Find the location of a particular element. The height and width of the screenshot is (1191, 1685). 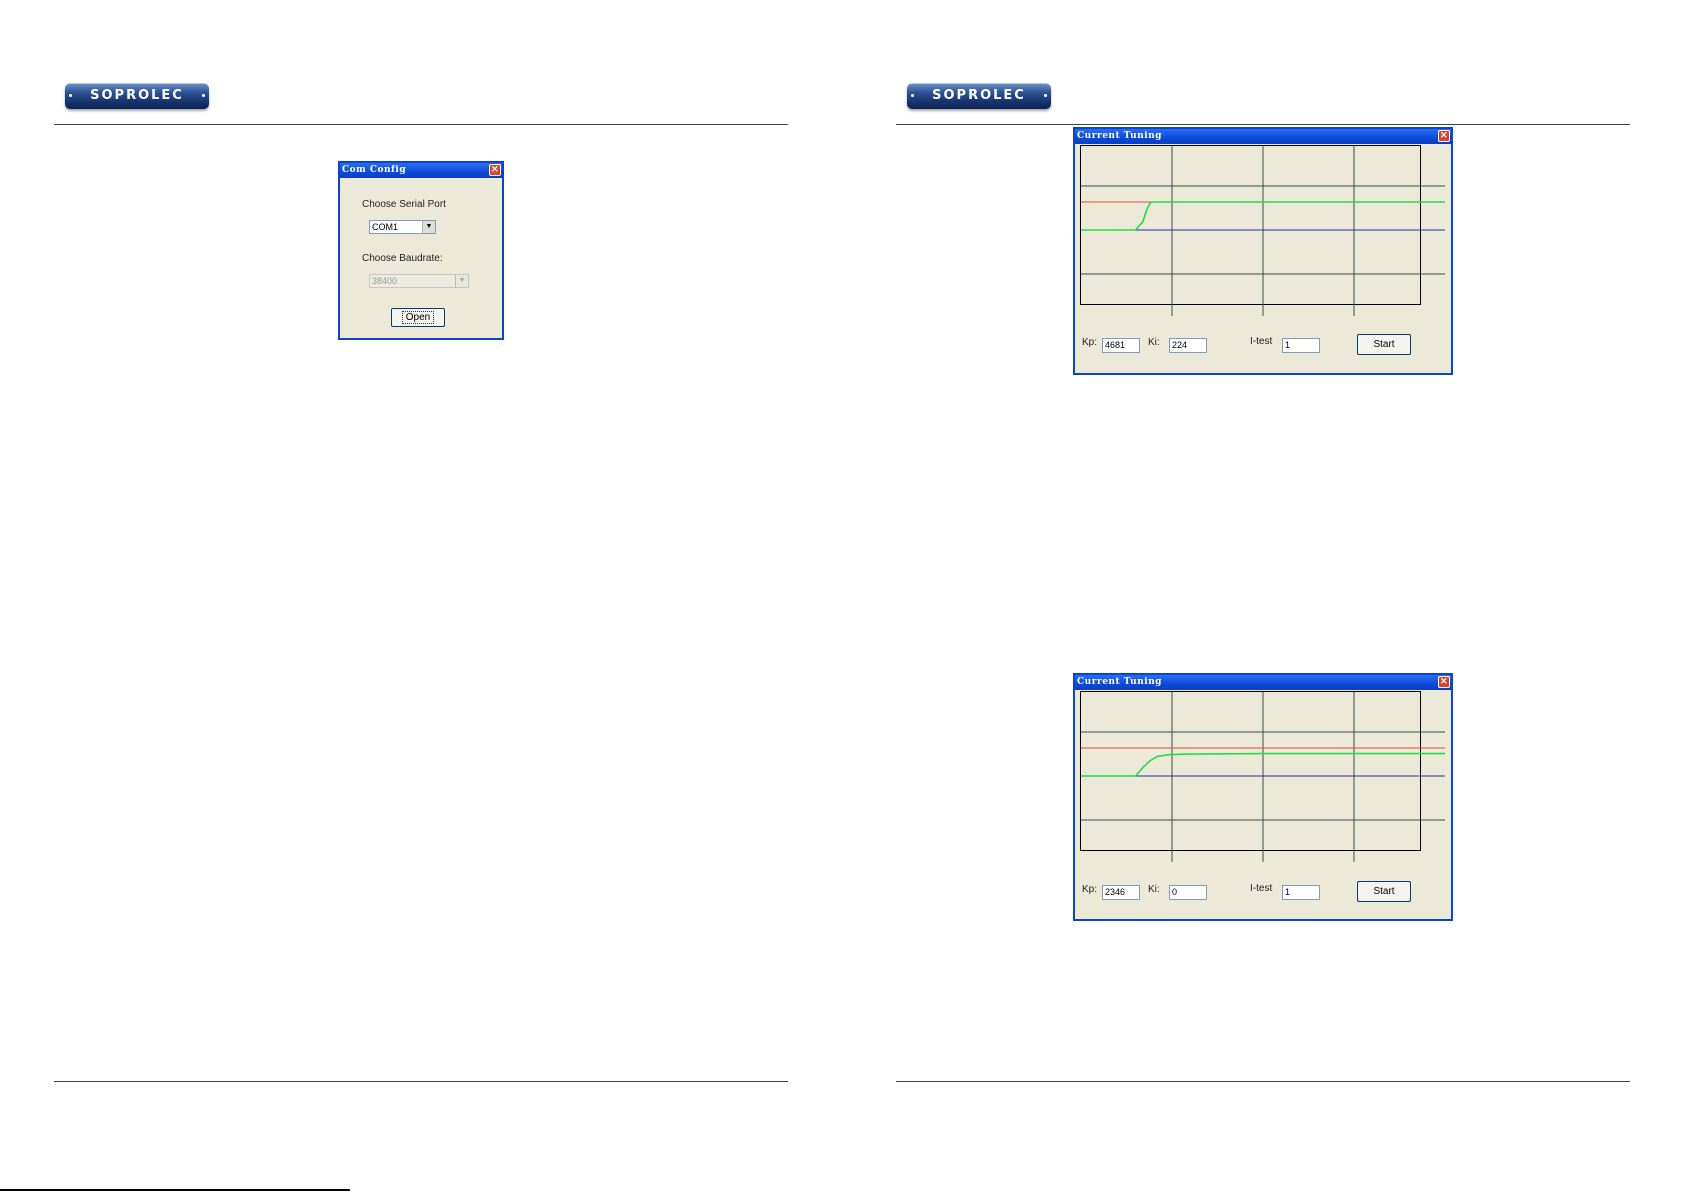

ki-input: 0 is located at coordinates (1188, 892).